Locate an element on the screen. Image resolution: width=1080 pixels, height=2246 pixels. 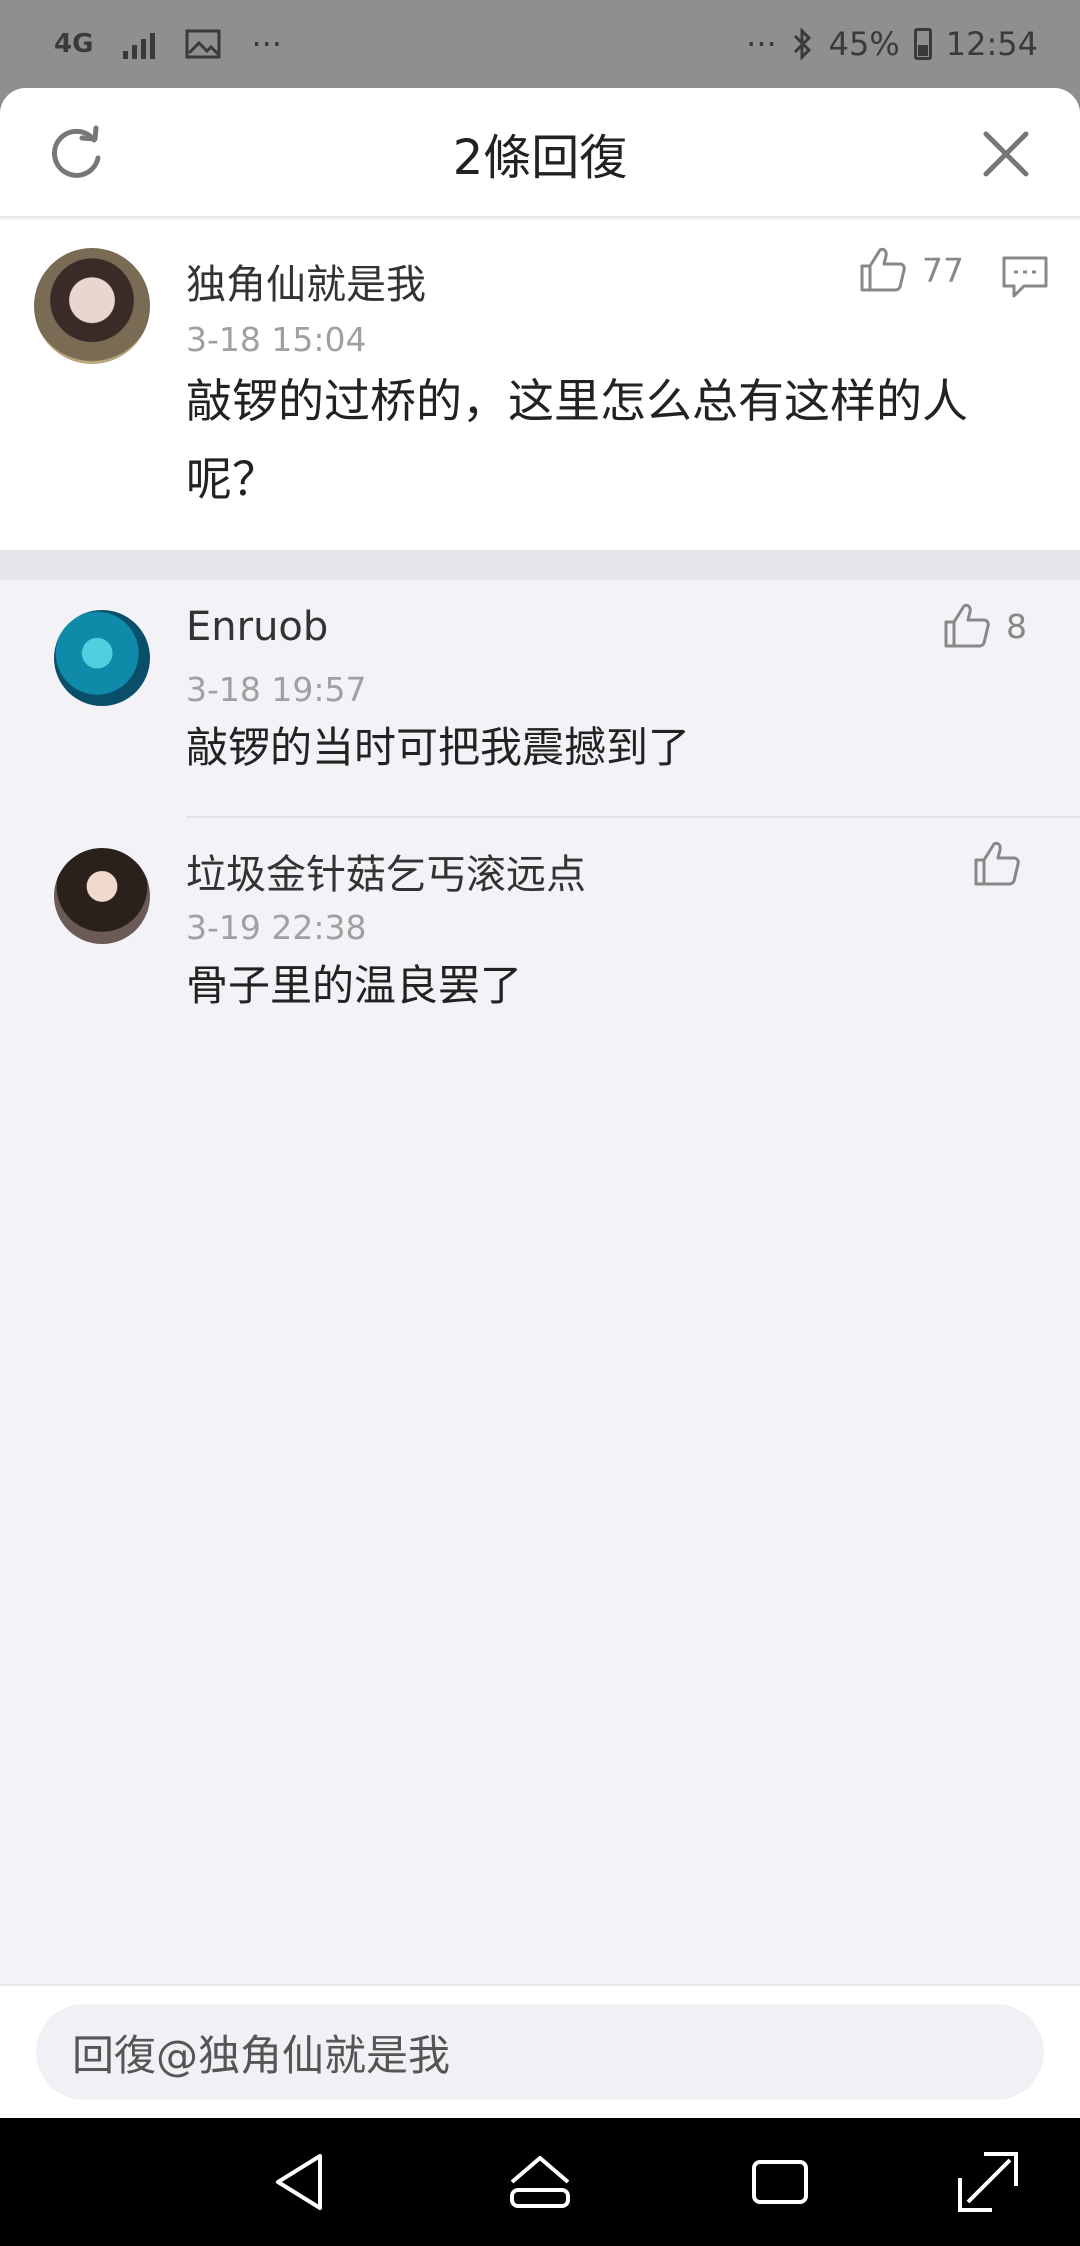
like-button: 8 is located at coordinates (983, 626).